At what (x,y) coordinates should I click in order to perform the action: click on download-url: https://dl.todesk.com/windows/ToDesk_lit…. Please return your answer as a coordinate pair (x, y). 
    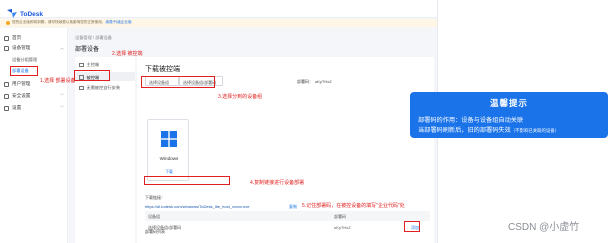
    Looking at the image, I should click on (197, 206).